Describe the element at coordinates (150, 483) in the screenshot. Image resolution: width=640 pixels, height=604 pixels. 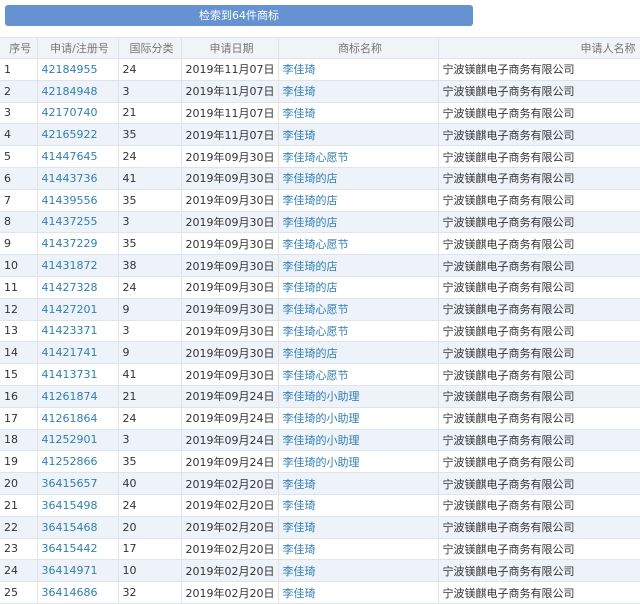
I see `col-class-cell: 40` at that location.